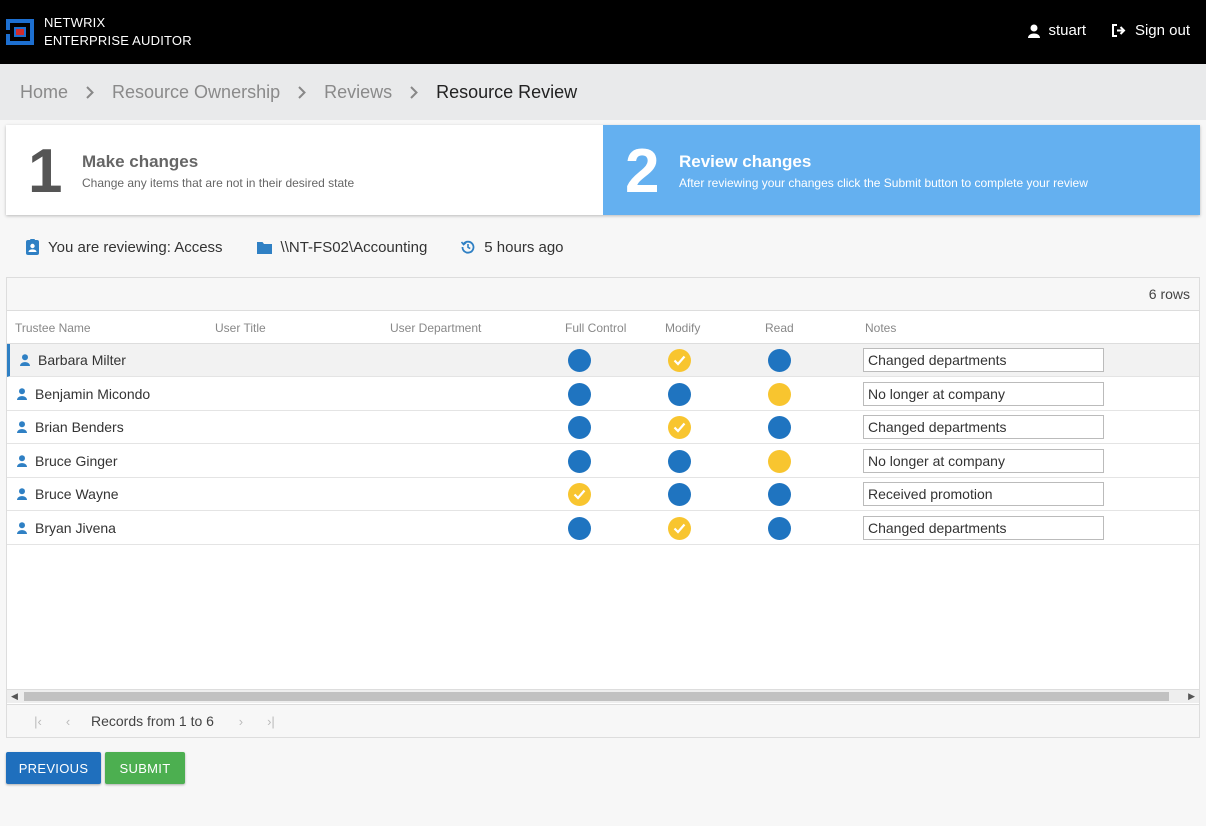 The width and height of the screenshot is (1206, 826). I want to click on trustee-name: Brian Benders, so click(79, 427).